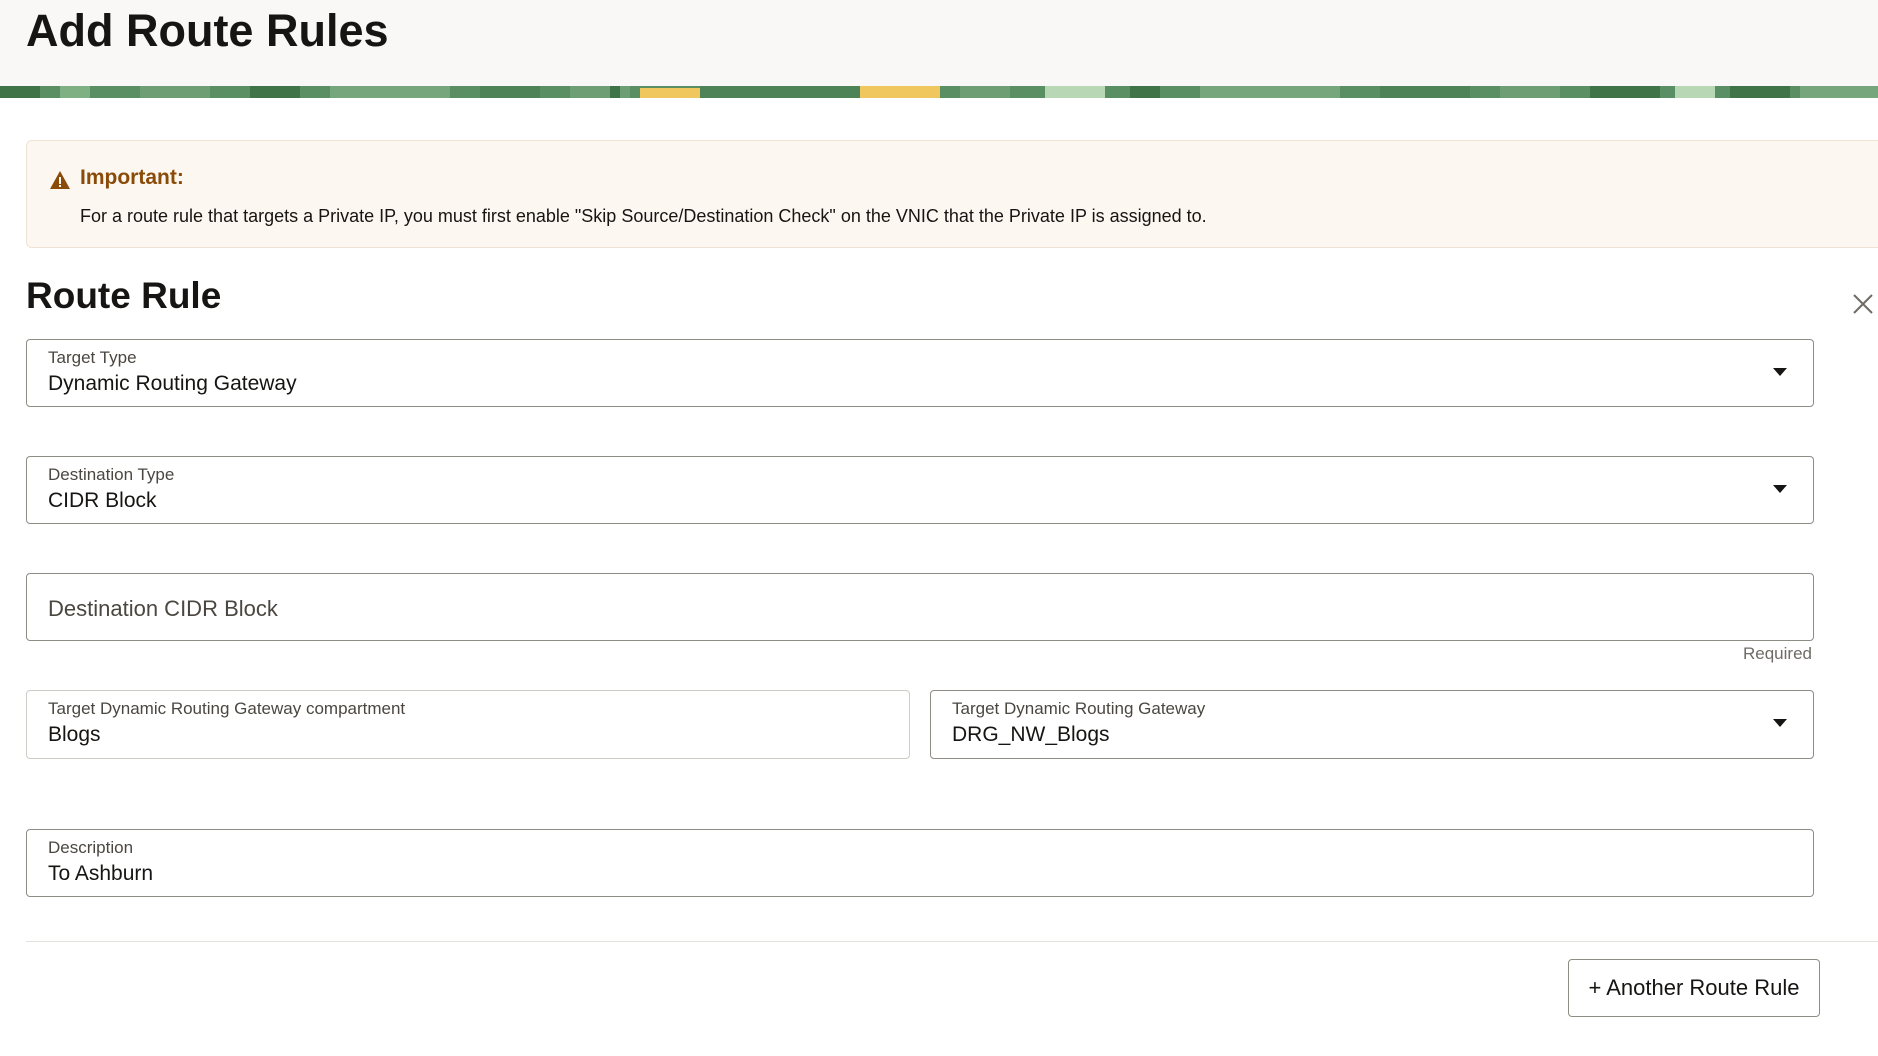 The height and width of the screenshot is (1056, 1878). Describe the element at coordinates (920, 863) in the screenshot. I see `description-input: Description To Ashburn` at that location.